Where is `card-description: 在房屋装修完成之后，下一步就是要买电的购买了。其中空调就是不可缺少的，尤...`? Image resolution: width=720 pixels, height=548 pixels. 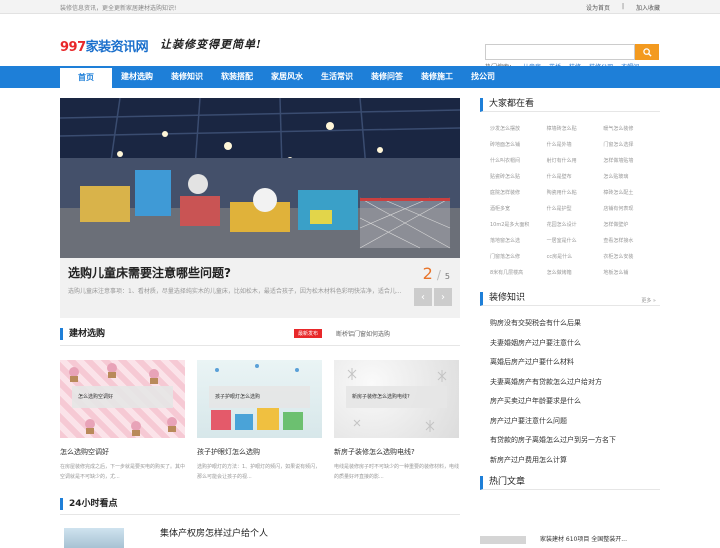 card-description: 在房屋装修完成之后，下一步就是要买电的购买了。其中空调就是不可缺少的，尤... is located at coordinates (123, 472).